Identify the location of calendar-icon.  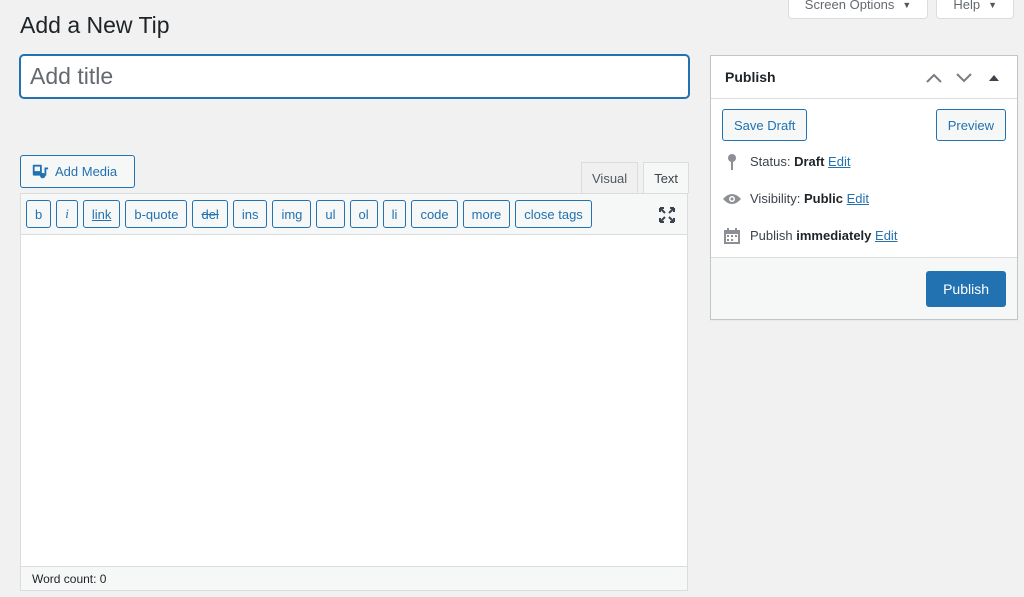
(732, 236).